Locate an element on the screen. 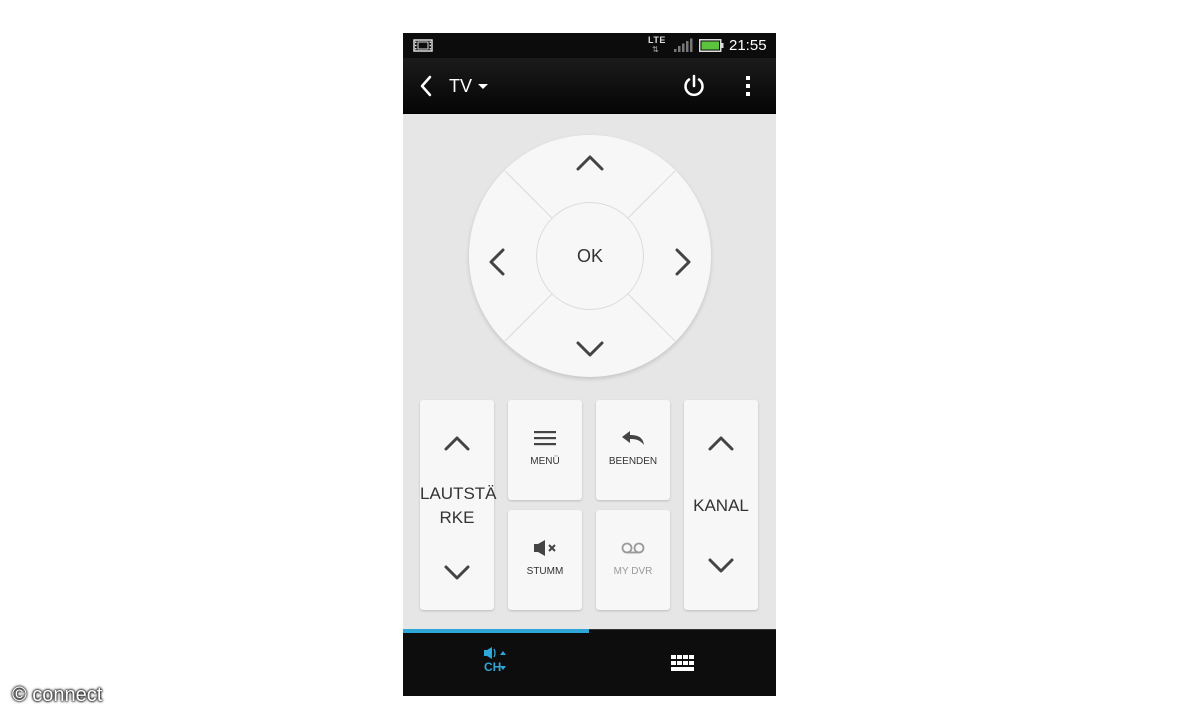  channel-down-button is located at coordinates (721, 568).